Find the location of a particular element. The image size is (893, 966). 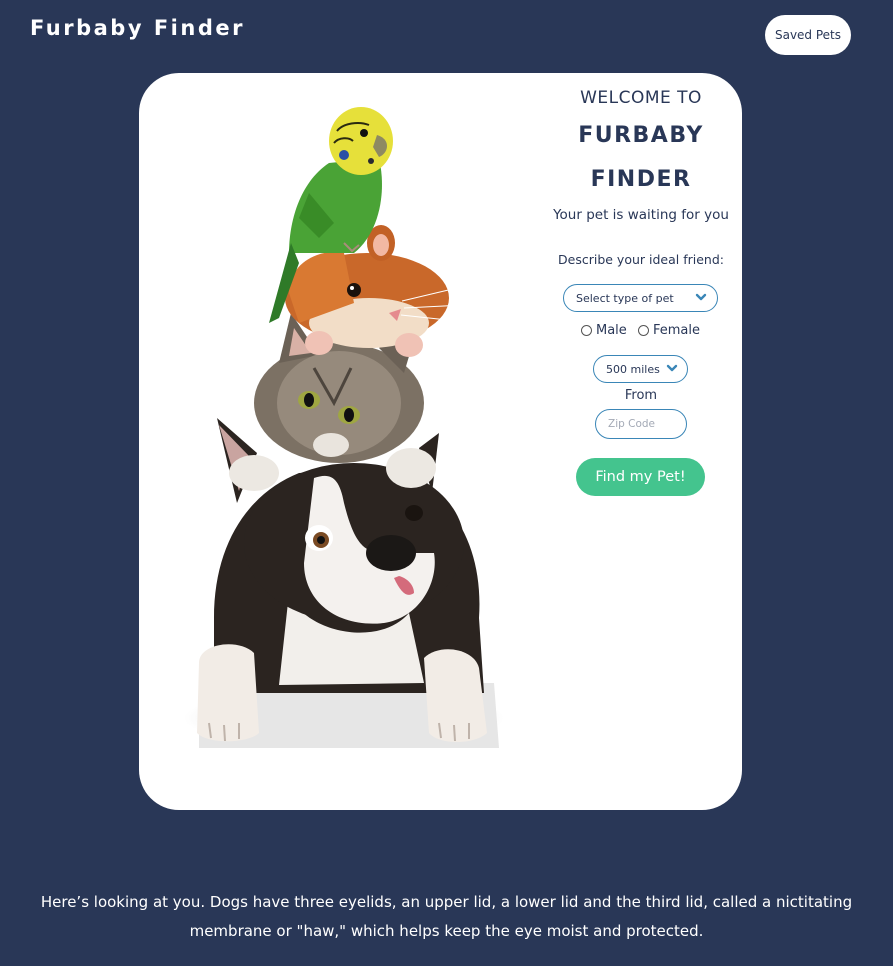

distance-select: 500 miles is located at coordinates (640, 369).